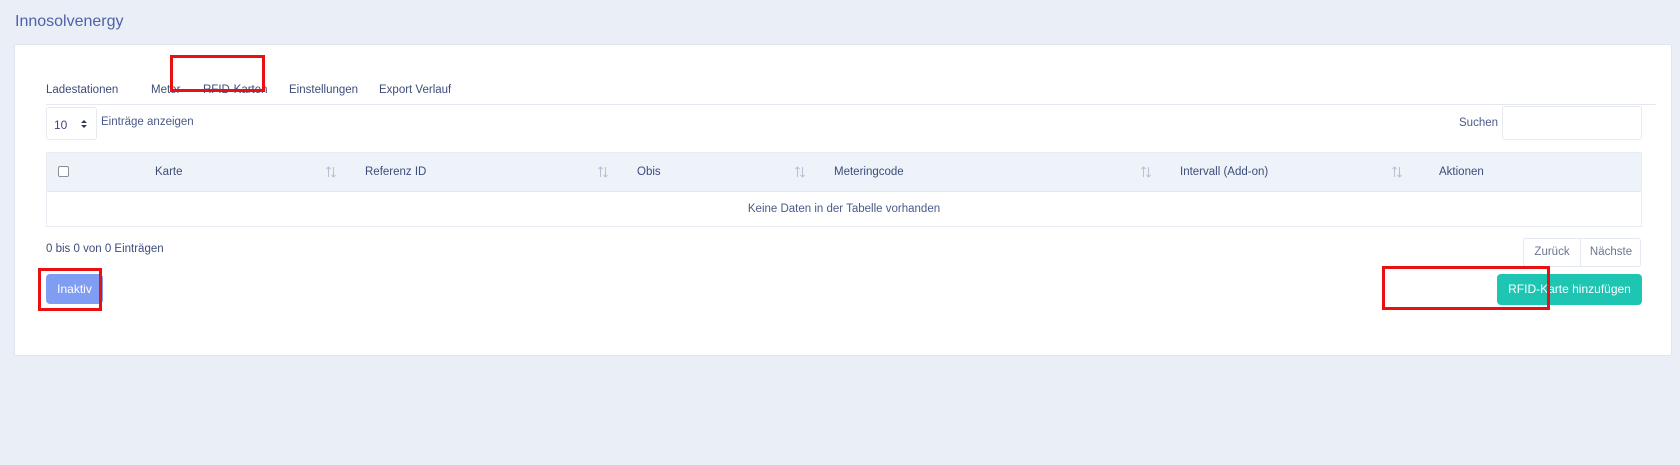 Image resolution: width=1680 pixels, height=465 pixels. Describe the element at coordinates (63, 171) in the screenshot. I see `select-all-checkbox` at that location.